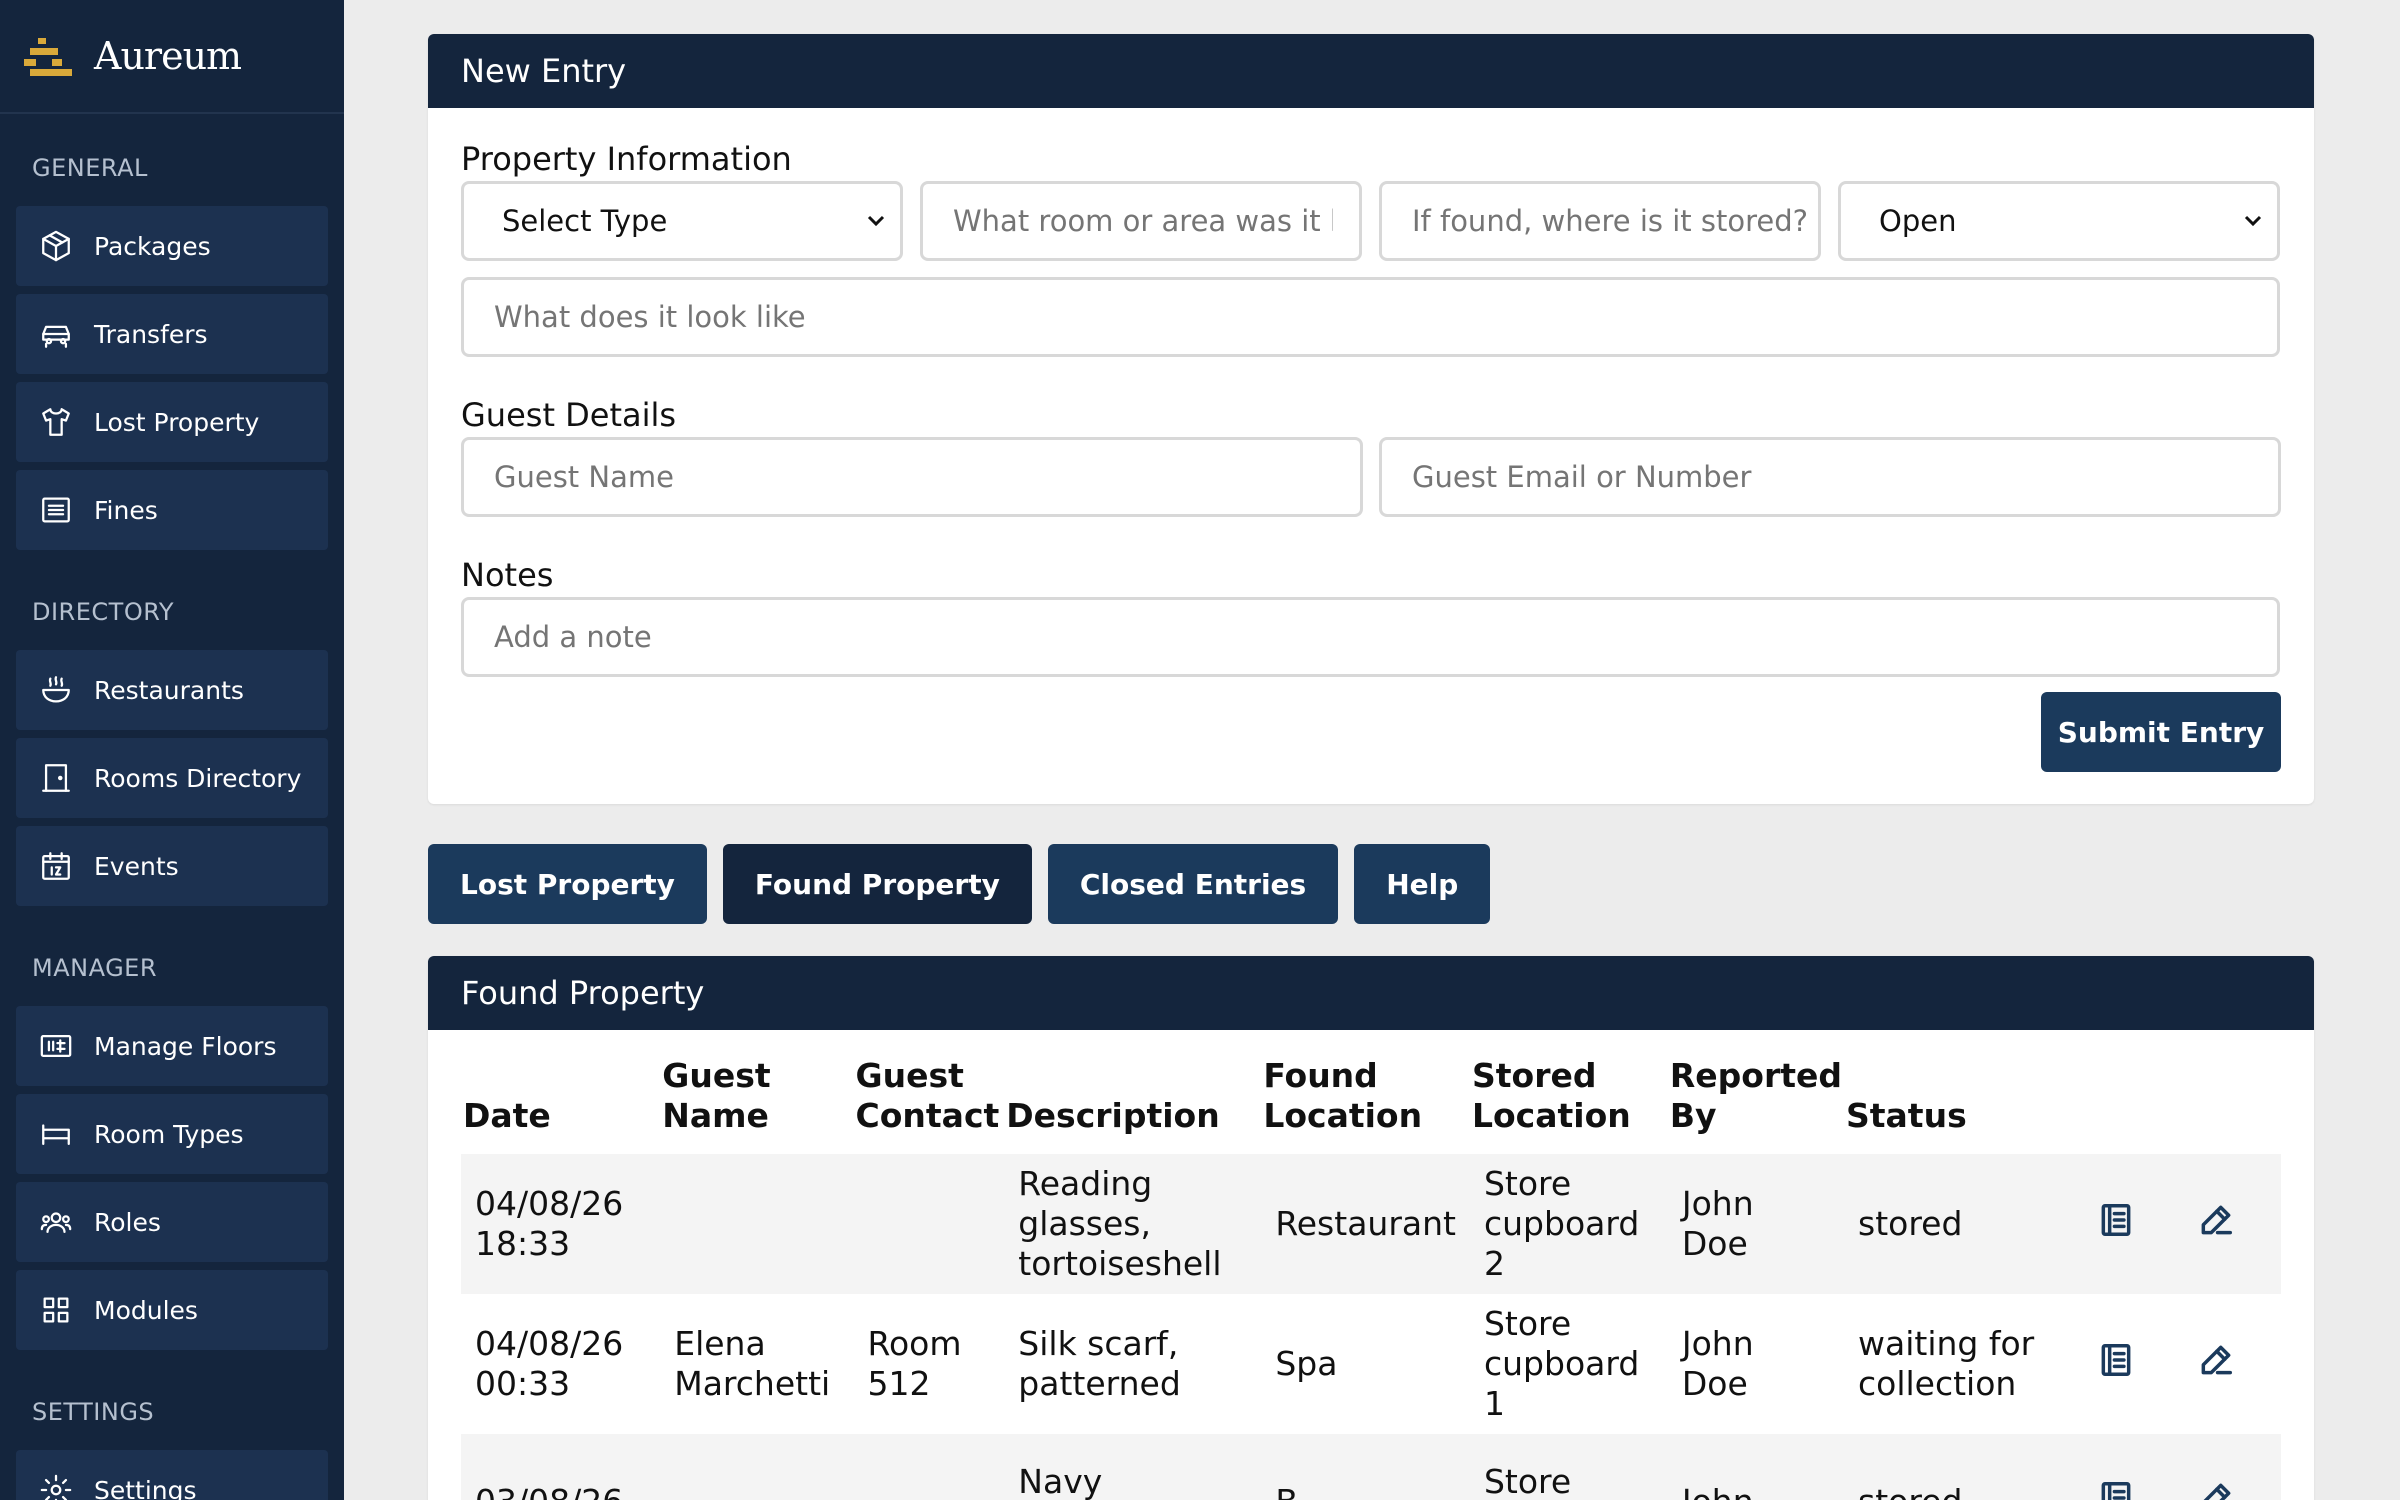 This screenshot has height=1500, width=2400. I want to click on sidebar-item-label: Packages, so click(152, 246).